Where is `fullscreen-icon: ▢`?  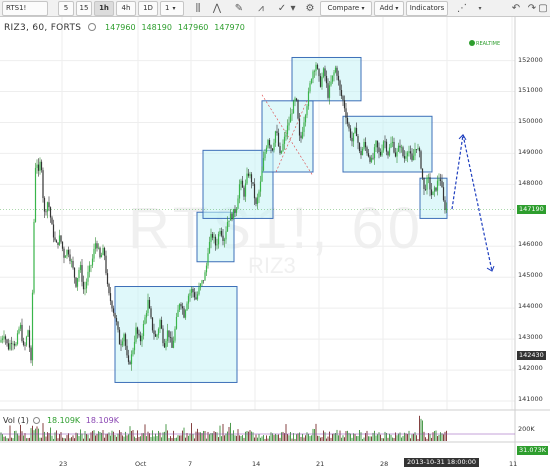 fullscreen-icon: ▢ is located at coordinates (543, 8).